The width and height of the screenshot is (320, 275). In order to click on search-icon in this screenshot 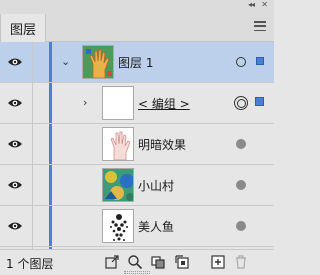, I will do `click(135, 262)`.